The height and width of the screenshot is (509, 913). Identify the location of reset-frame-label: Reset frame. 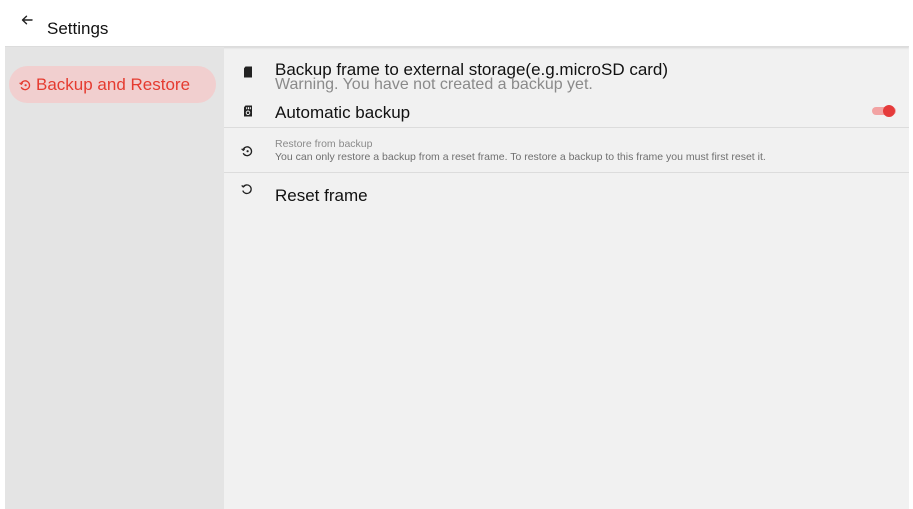
(321, 195).